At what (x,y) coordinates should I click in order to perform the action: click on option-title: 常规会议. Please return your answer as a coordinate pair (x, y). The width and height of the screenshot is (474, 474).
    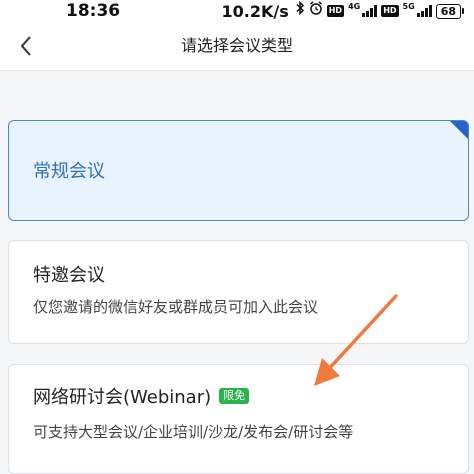
    Looking at the image, I should click on (69, 171).